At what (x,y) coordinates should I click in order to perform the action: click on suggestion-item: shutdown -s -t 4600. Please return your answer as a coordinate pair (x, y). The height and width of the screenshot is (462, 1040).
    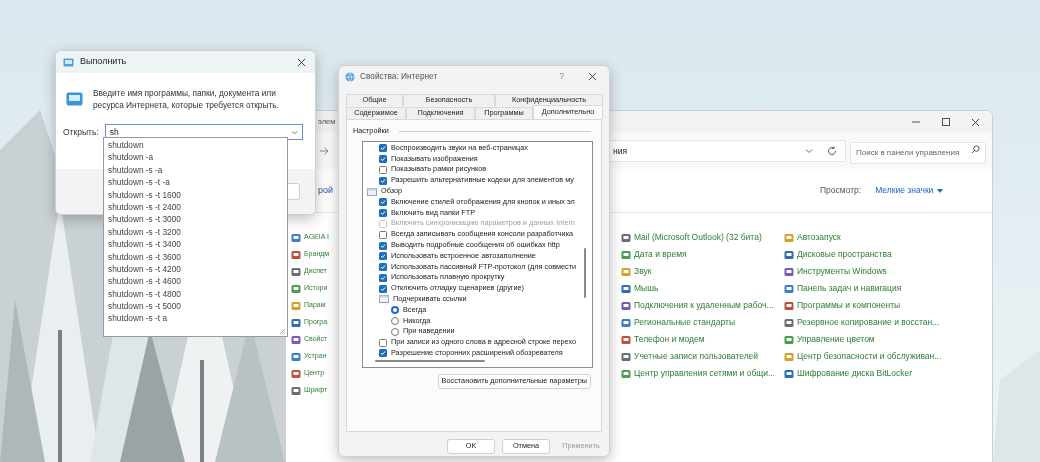
    Looking at the image, I should click on (195, 281).